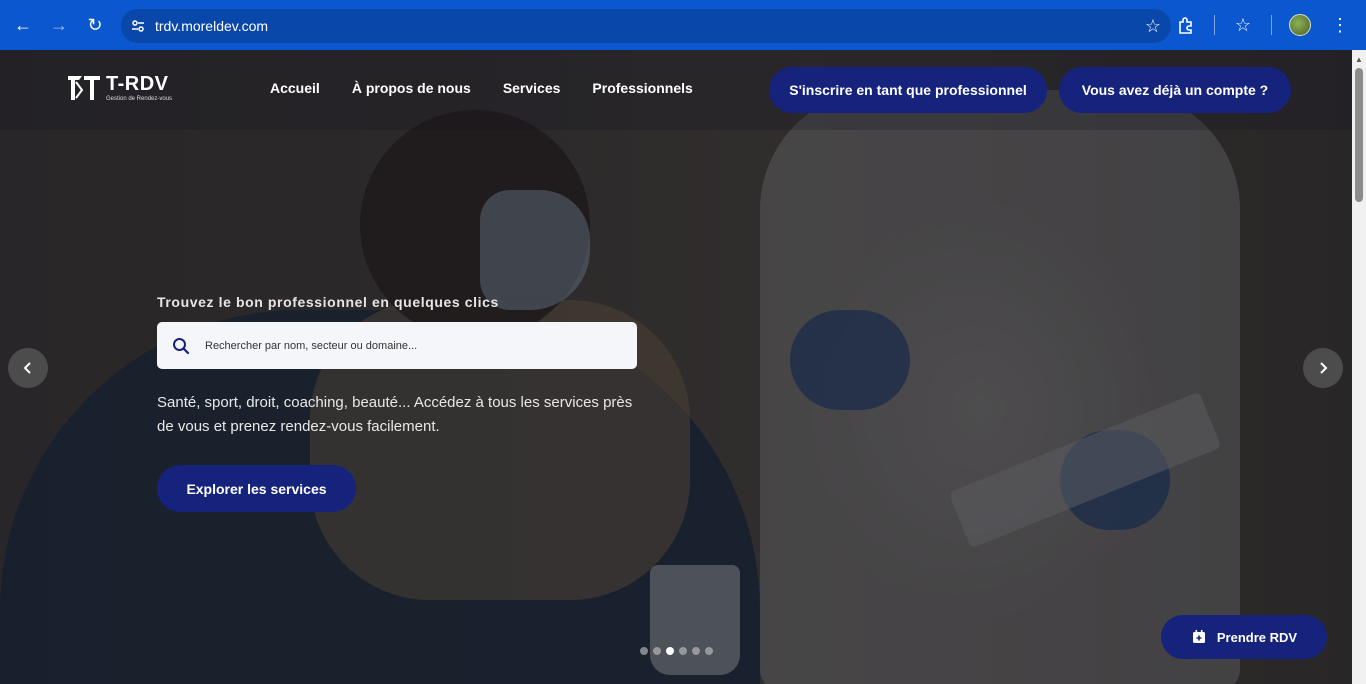 The image size is (1366, 684). Describe the element at coordinates (1359, 135) in the screenshot. I see `scrollbar-thumb` at that location.